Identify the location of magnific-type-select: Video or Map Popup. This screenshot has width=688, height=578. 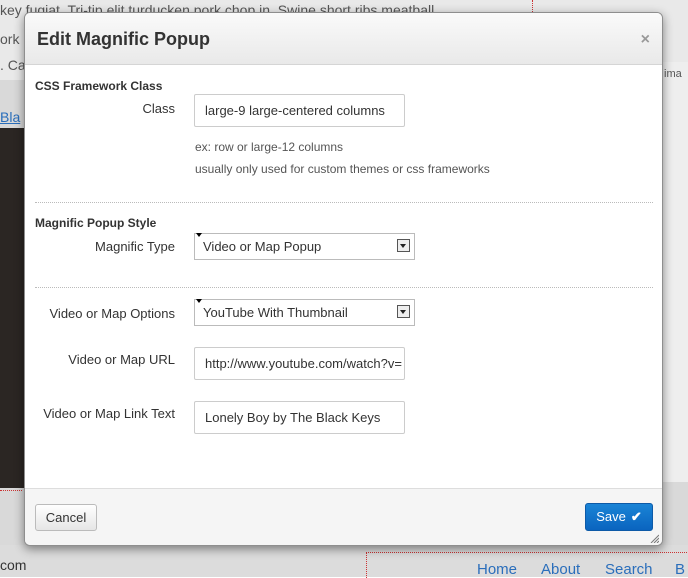
(304, 246).